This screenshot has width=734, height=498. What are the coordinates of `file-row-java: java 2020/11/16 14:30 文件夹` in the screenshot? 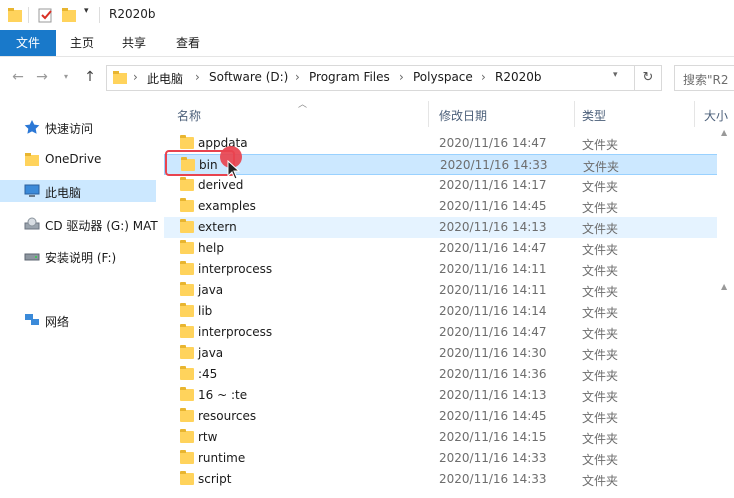 It's located at (440, 353).